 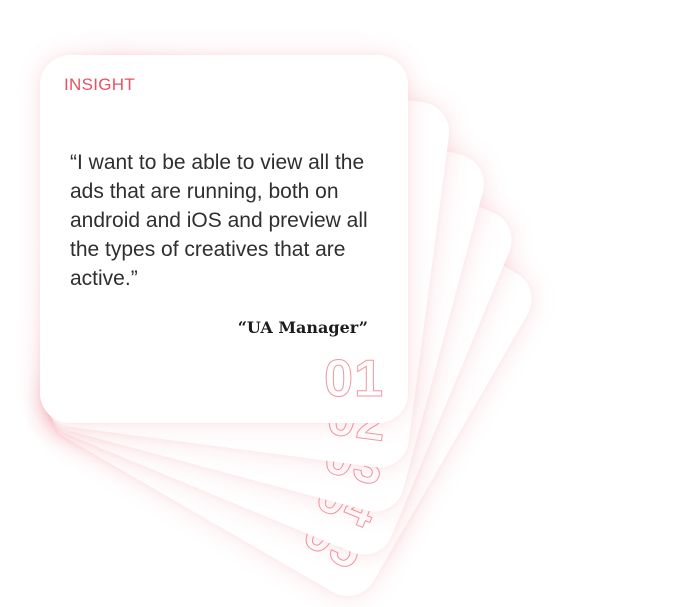 What do you see at coordinates (302, 327) in the screenshot?
I see `card-author: “UA Manager”` at bounding box center [302, 327].